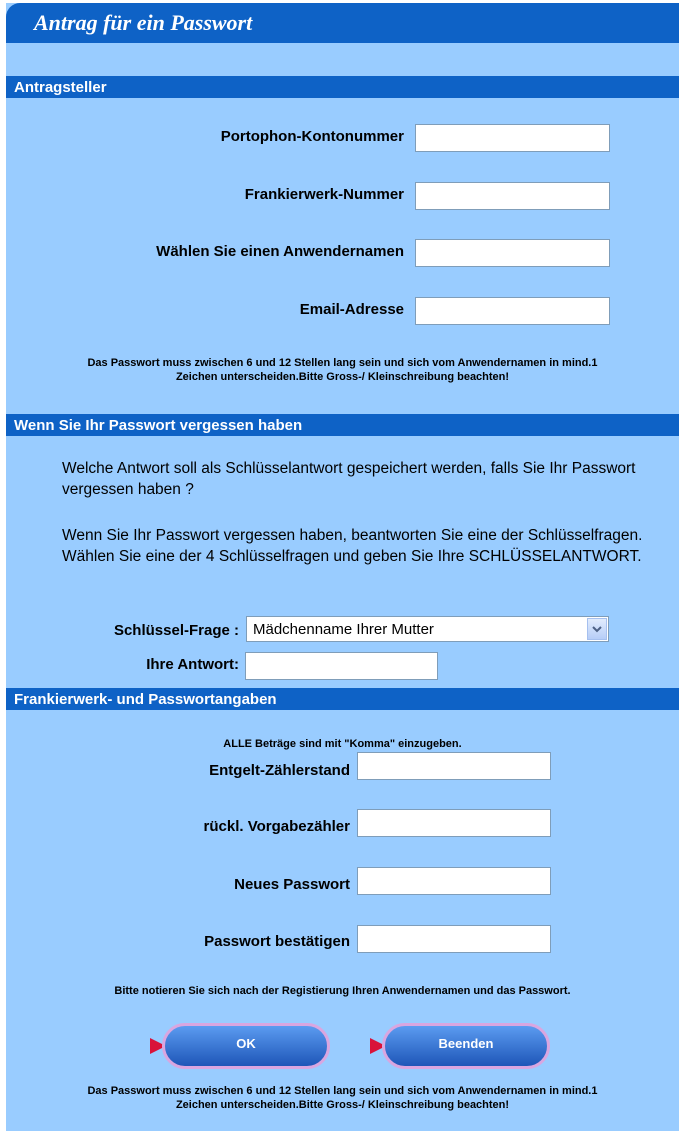 This screenshot has height=1131, width=679. What do you see at coordinates (512, 311) in the screenshot?
I see `email-input` at bounding box center [512, 311].